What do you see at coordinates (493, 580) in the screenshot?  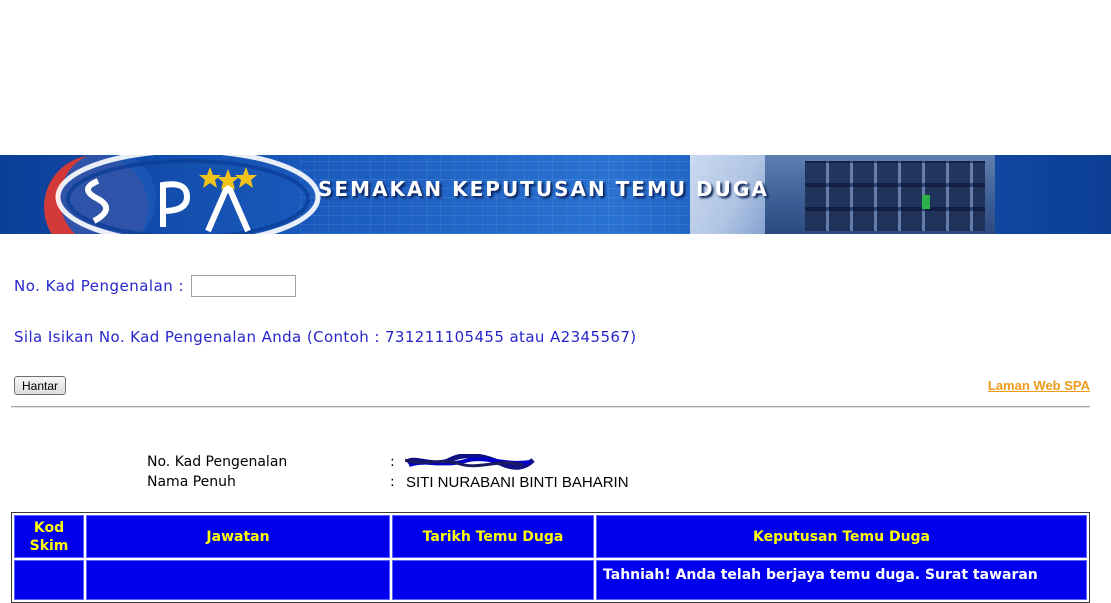 I see `cell-tarikh` at bounding box center [493, 580].